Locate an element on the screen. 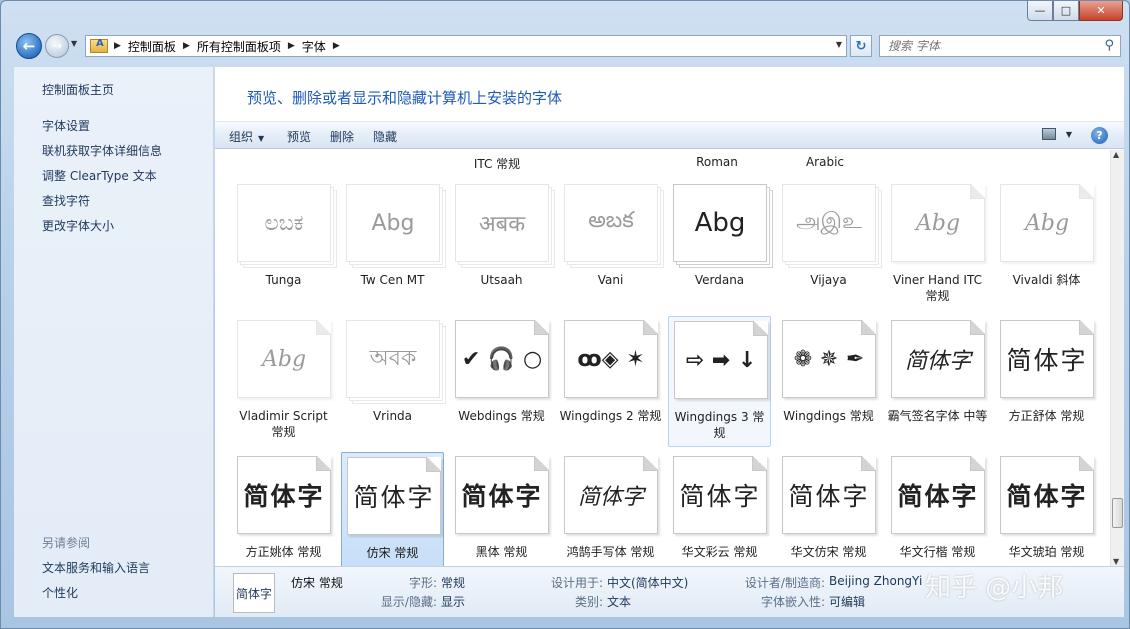  font-tile: অবক Vrinda is located at coordinates (392, 381).